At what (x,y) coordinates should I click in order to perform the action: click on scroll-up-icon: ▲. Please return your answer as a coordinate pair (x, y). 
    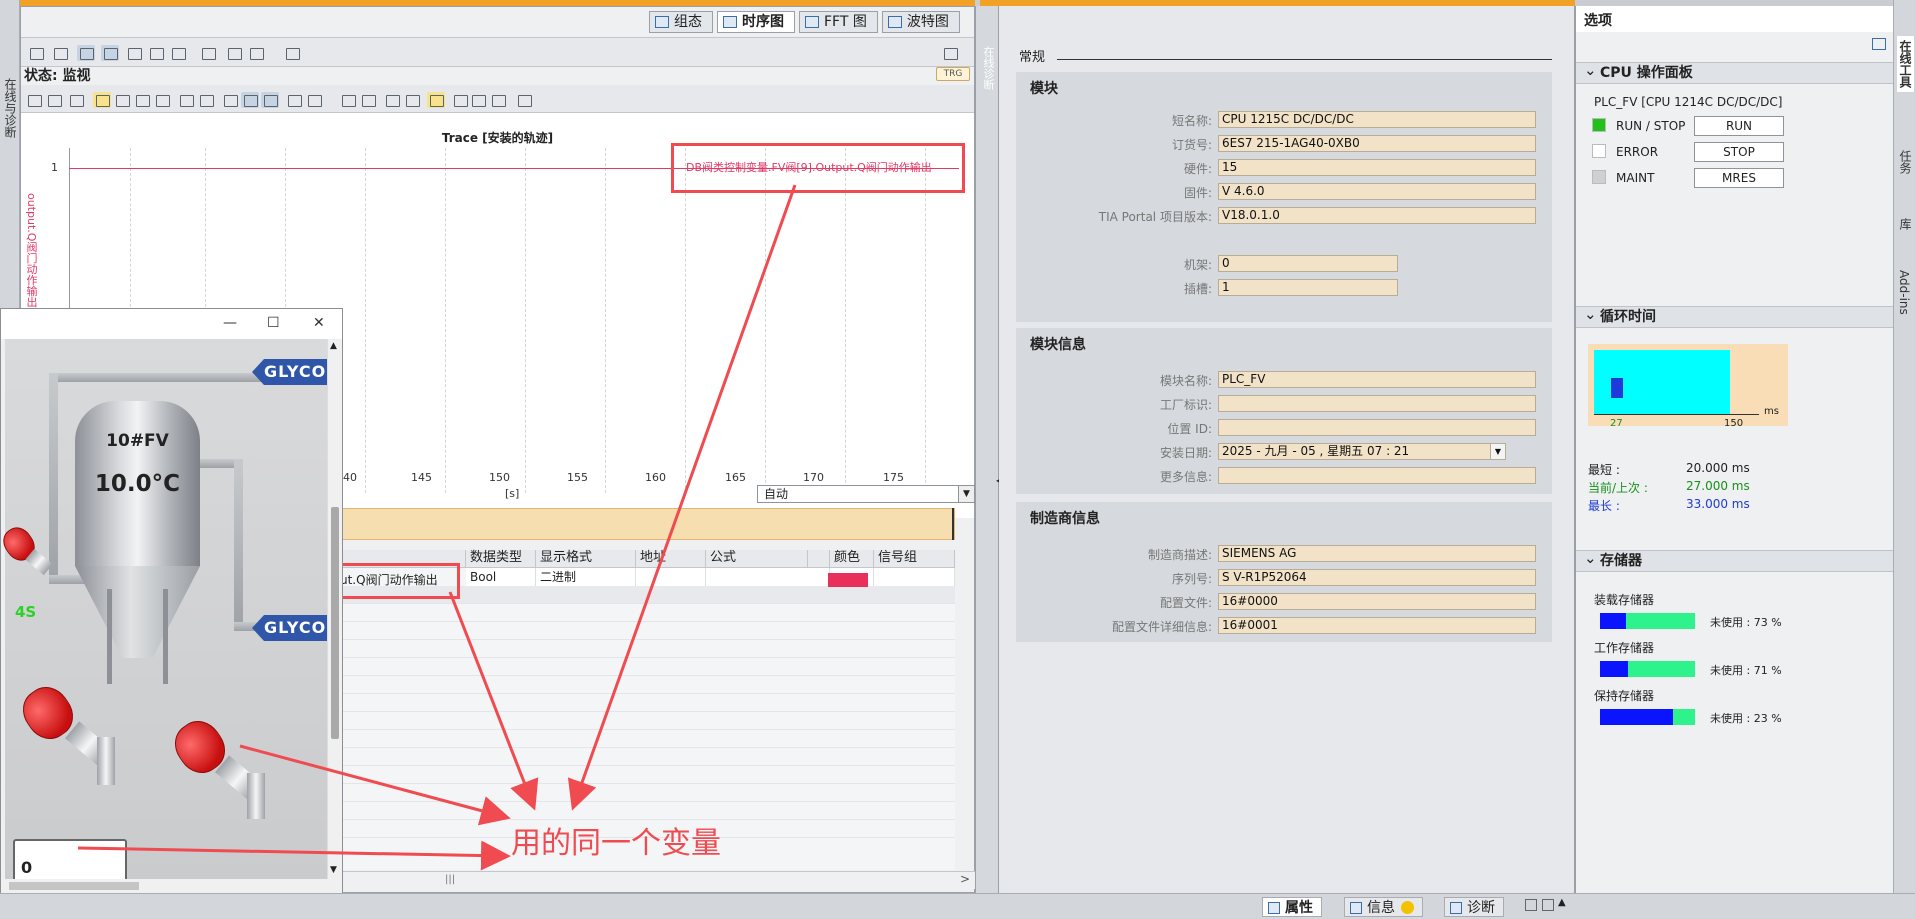
    Looking at the image, I should click on (333, 346).